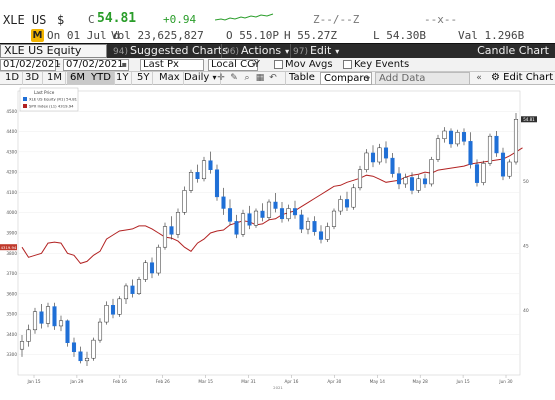 This screenshot has width=555, height=400. What do you see at coordinates (78, 78) in the screenshot?
I see `period-6m: 6M` at bounding box center [78, 78].